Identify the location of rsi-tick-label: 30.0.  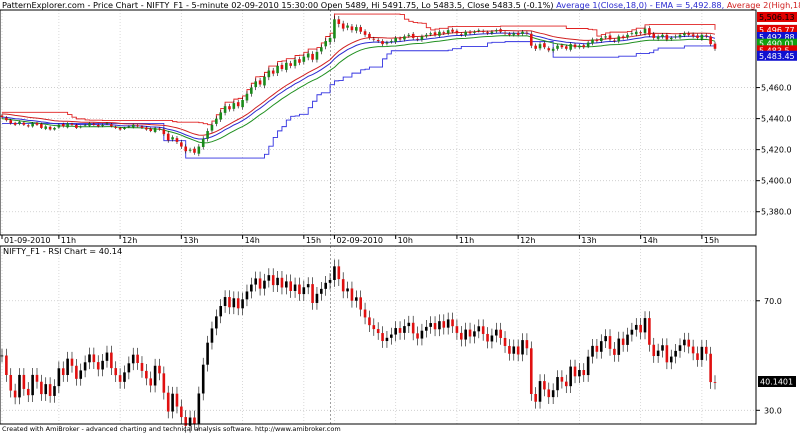
(773, 410).